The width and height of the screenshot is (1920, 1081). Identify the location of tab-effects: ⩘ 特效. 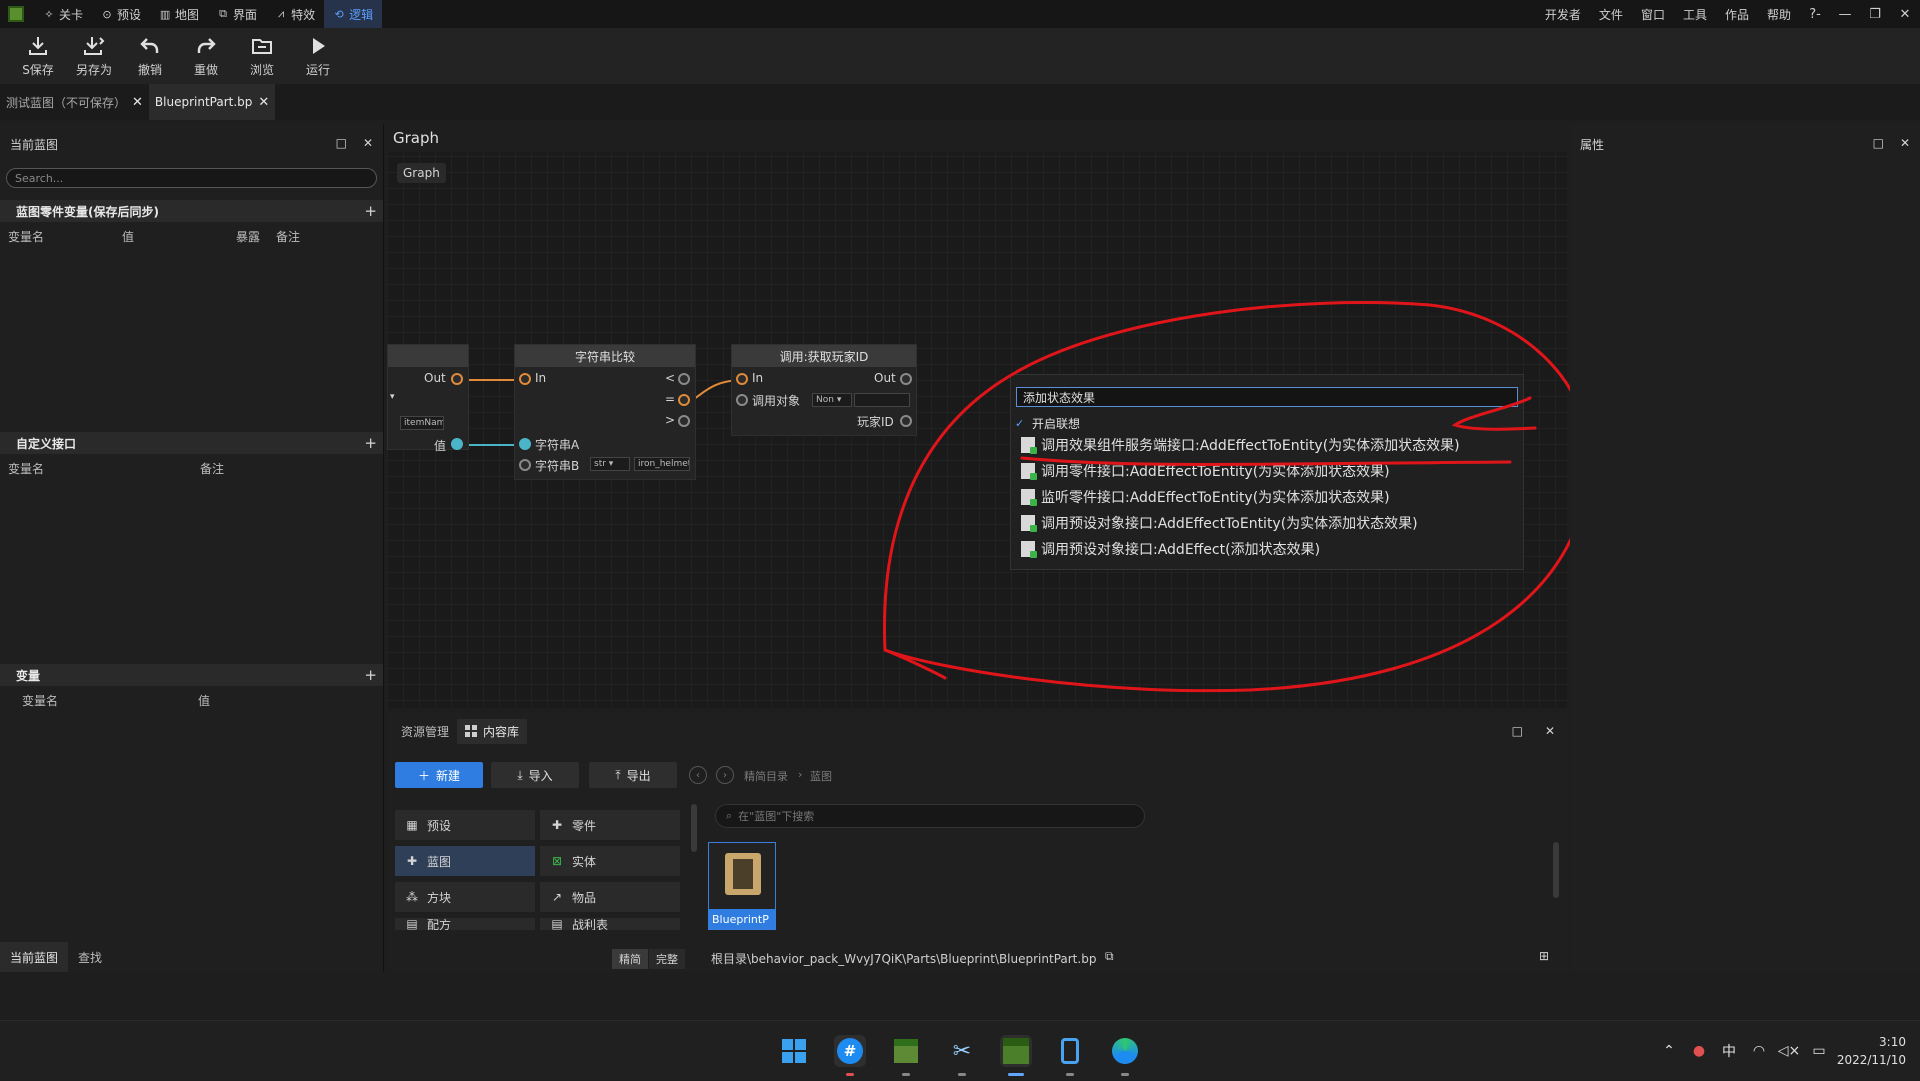
(295, 14).